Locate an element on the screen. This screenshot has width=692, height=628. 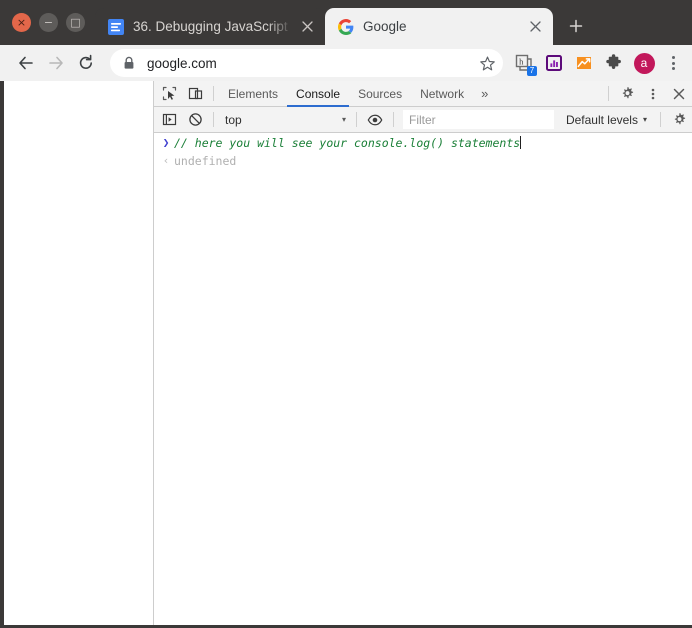
browser-tab-debugging-javascript: 36. Debugging JavaScript is located at coordinates (210, 26).